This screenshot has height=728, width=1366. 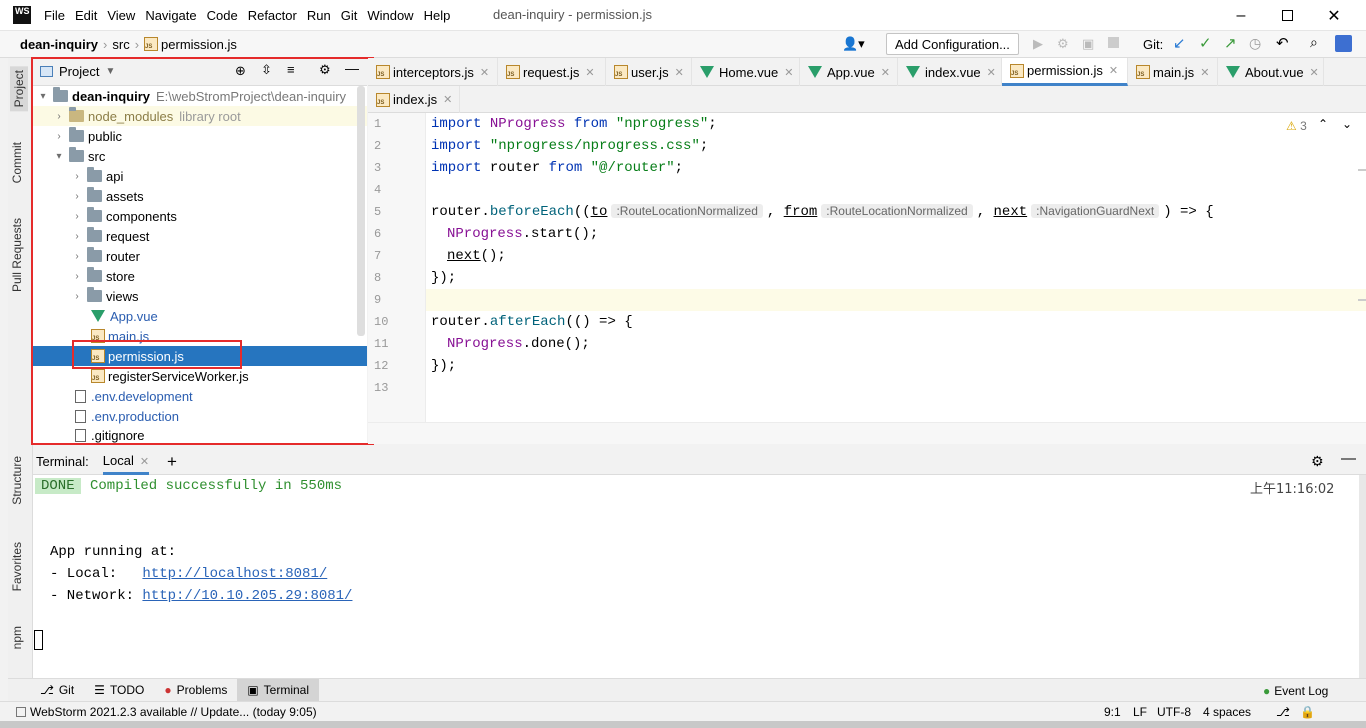 I want to click on menu-navigate: Navigate, so click(x=170, y=15).